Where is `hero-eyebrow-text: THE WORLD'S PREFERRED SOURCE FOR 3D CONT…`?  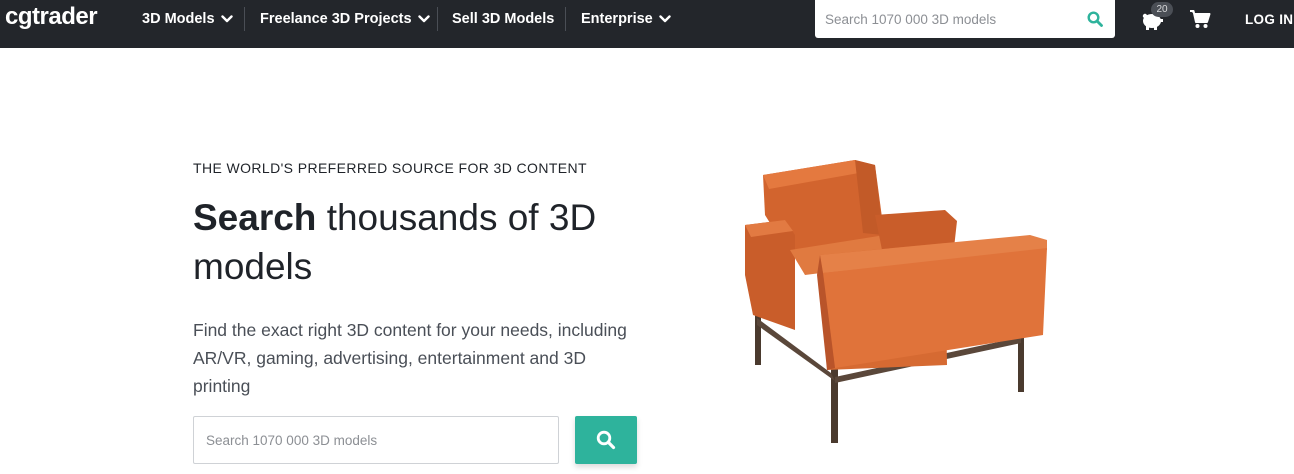 hero-eyebrow-text: THE WORLD'S PREFERRED SOURCE FOR 3D CONT… is located at coordinates (390, 168).